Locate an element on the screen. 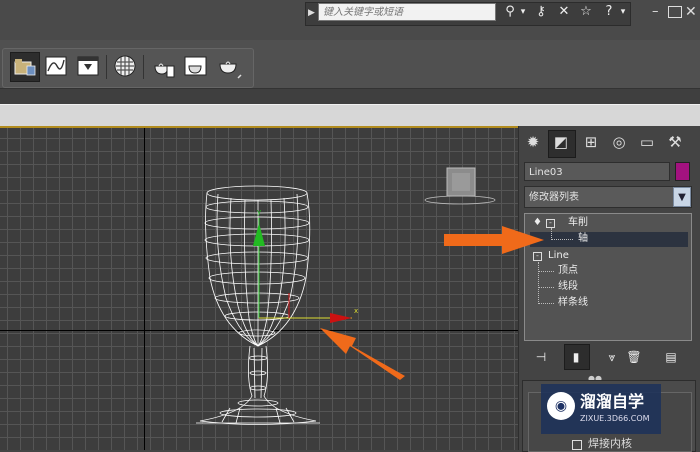 This screenshot has height=452, width=700. teapot-render-button is located at coordinates (162, 66).